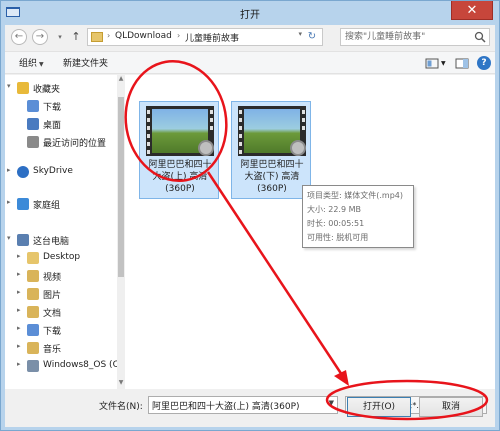 The height and width of the screenshot is (431, 500). What do you see at coordinates (250, 13) in the screenshot?
I see `title-bar: 打开 ✕` at bounding box center [250, 13].